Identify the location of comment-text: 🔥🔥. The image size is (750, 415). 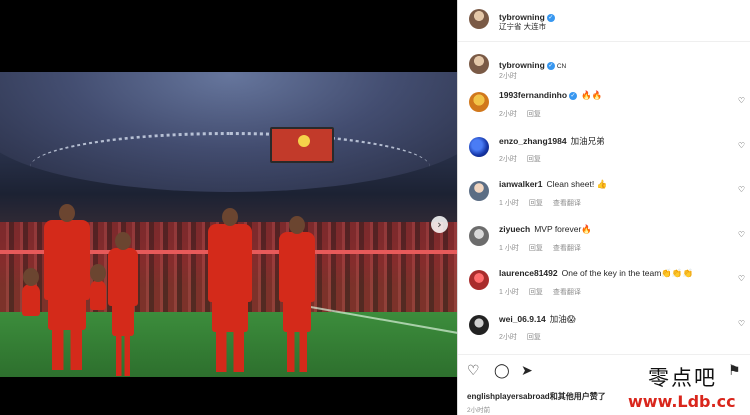
(592, 95).